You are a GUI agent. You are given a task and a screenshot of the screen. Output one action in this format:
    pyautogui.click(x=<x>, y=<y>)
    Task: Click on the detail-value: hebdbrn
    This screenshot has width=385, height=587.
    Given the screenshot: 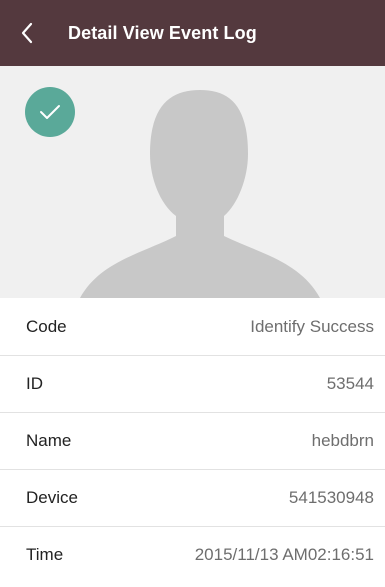 What is the action you would take?
    pyautogui.click(x=342, y=440)
    